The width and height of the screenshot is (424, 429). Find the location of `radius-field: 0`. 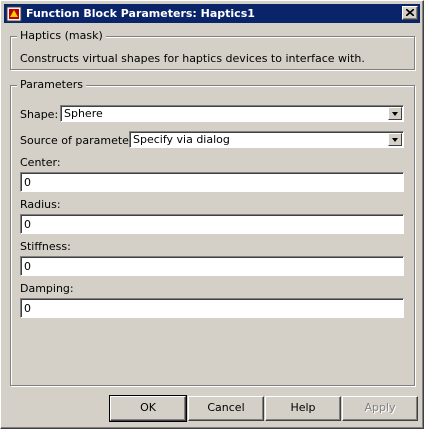

radius-field: 0 is located at coordinates (212, 224).